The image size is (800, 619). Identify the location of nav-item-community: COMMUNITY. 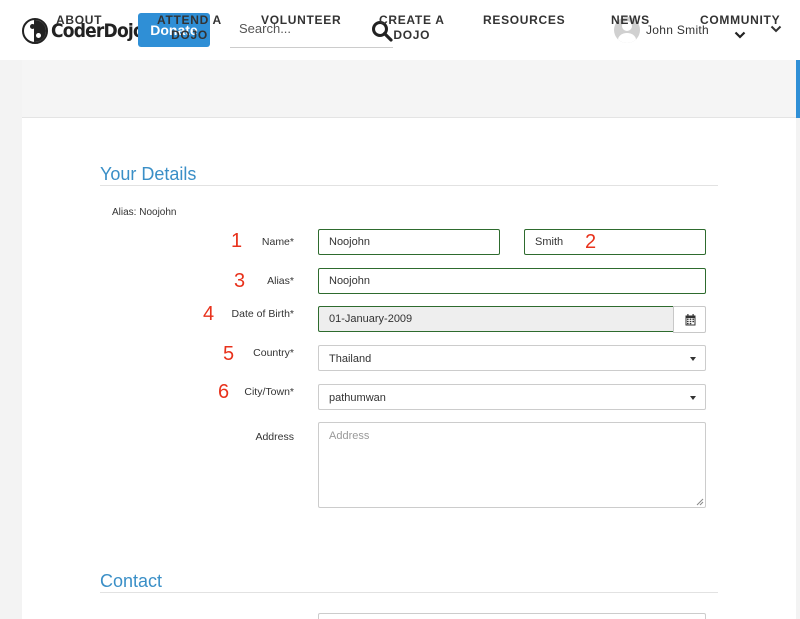
(740, 26).